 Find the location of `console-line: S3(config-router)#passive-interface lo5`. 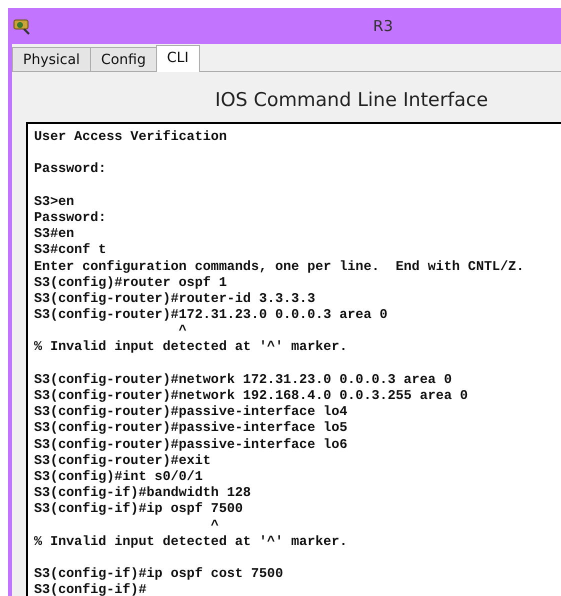

console-line: S3(config-router)#passive-interface lo5 is located at coordinates (191, 428).